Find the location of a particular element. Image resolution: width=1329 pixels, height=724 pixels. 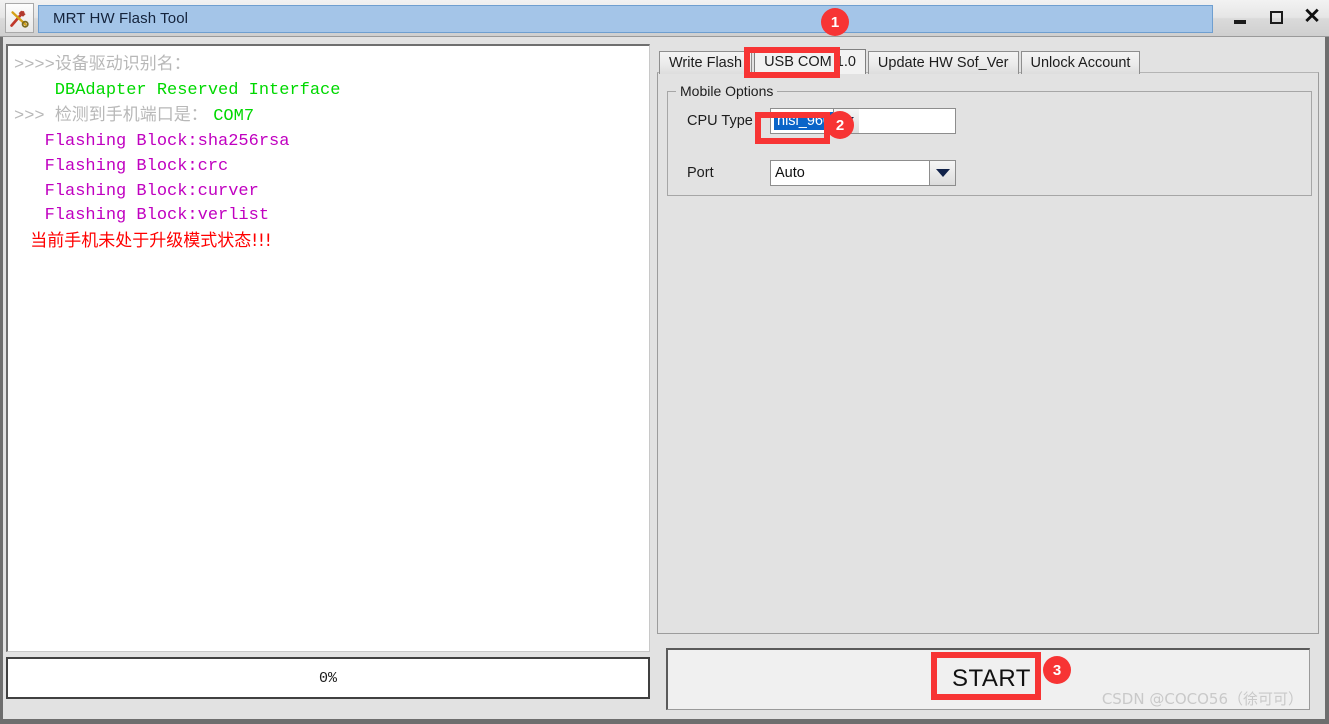

tab-label: Update HW Sof_Ver is located at coordinates (943, 63).